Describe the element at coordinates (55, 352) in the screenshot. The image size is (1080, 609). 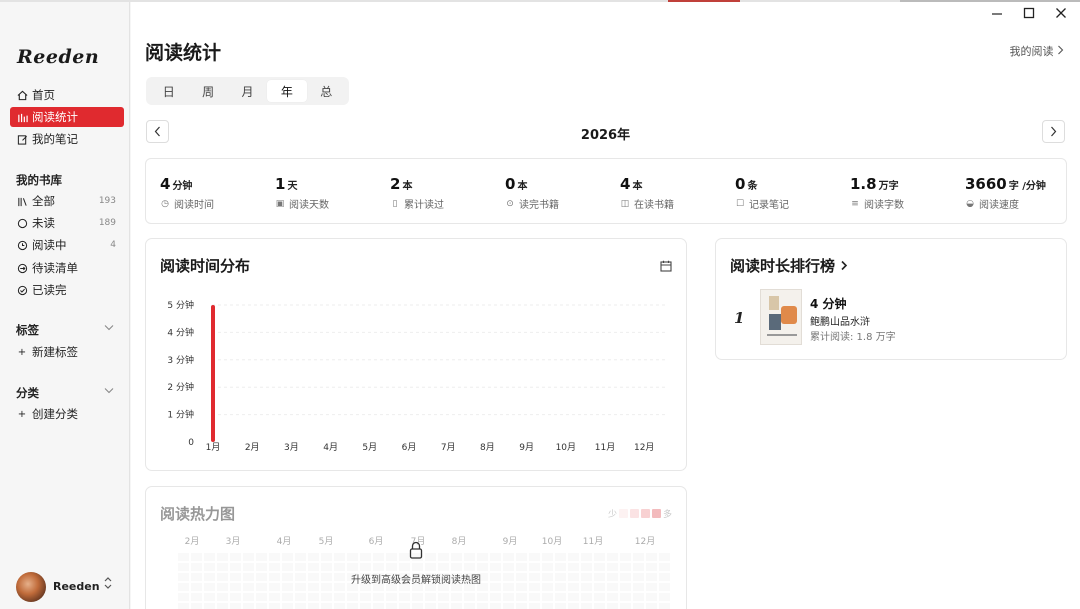
I see `new-tag-label: 新建标签` at that location.